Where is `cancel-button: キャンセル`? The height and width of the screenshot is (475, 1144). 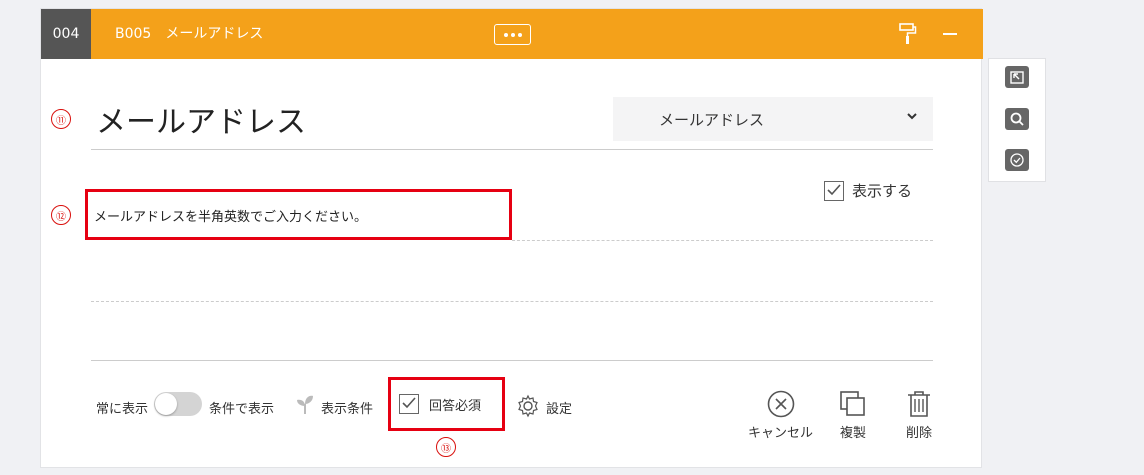 cancel-button: キャンセル is located at coordinates (780, 415).